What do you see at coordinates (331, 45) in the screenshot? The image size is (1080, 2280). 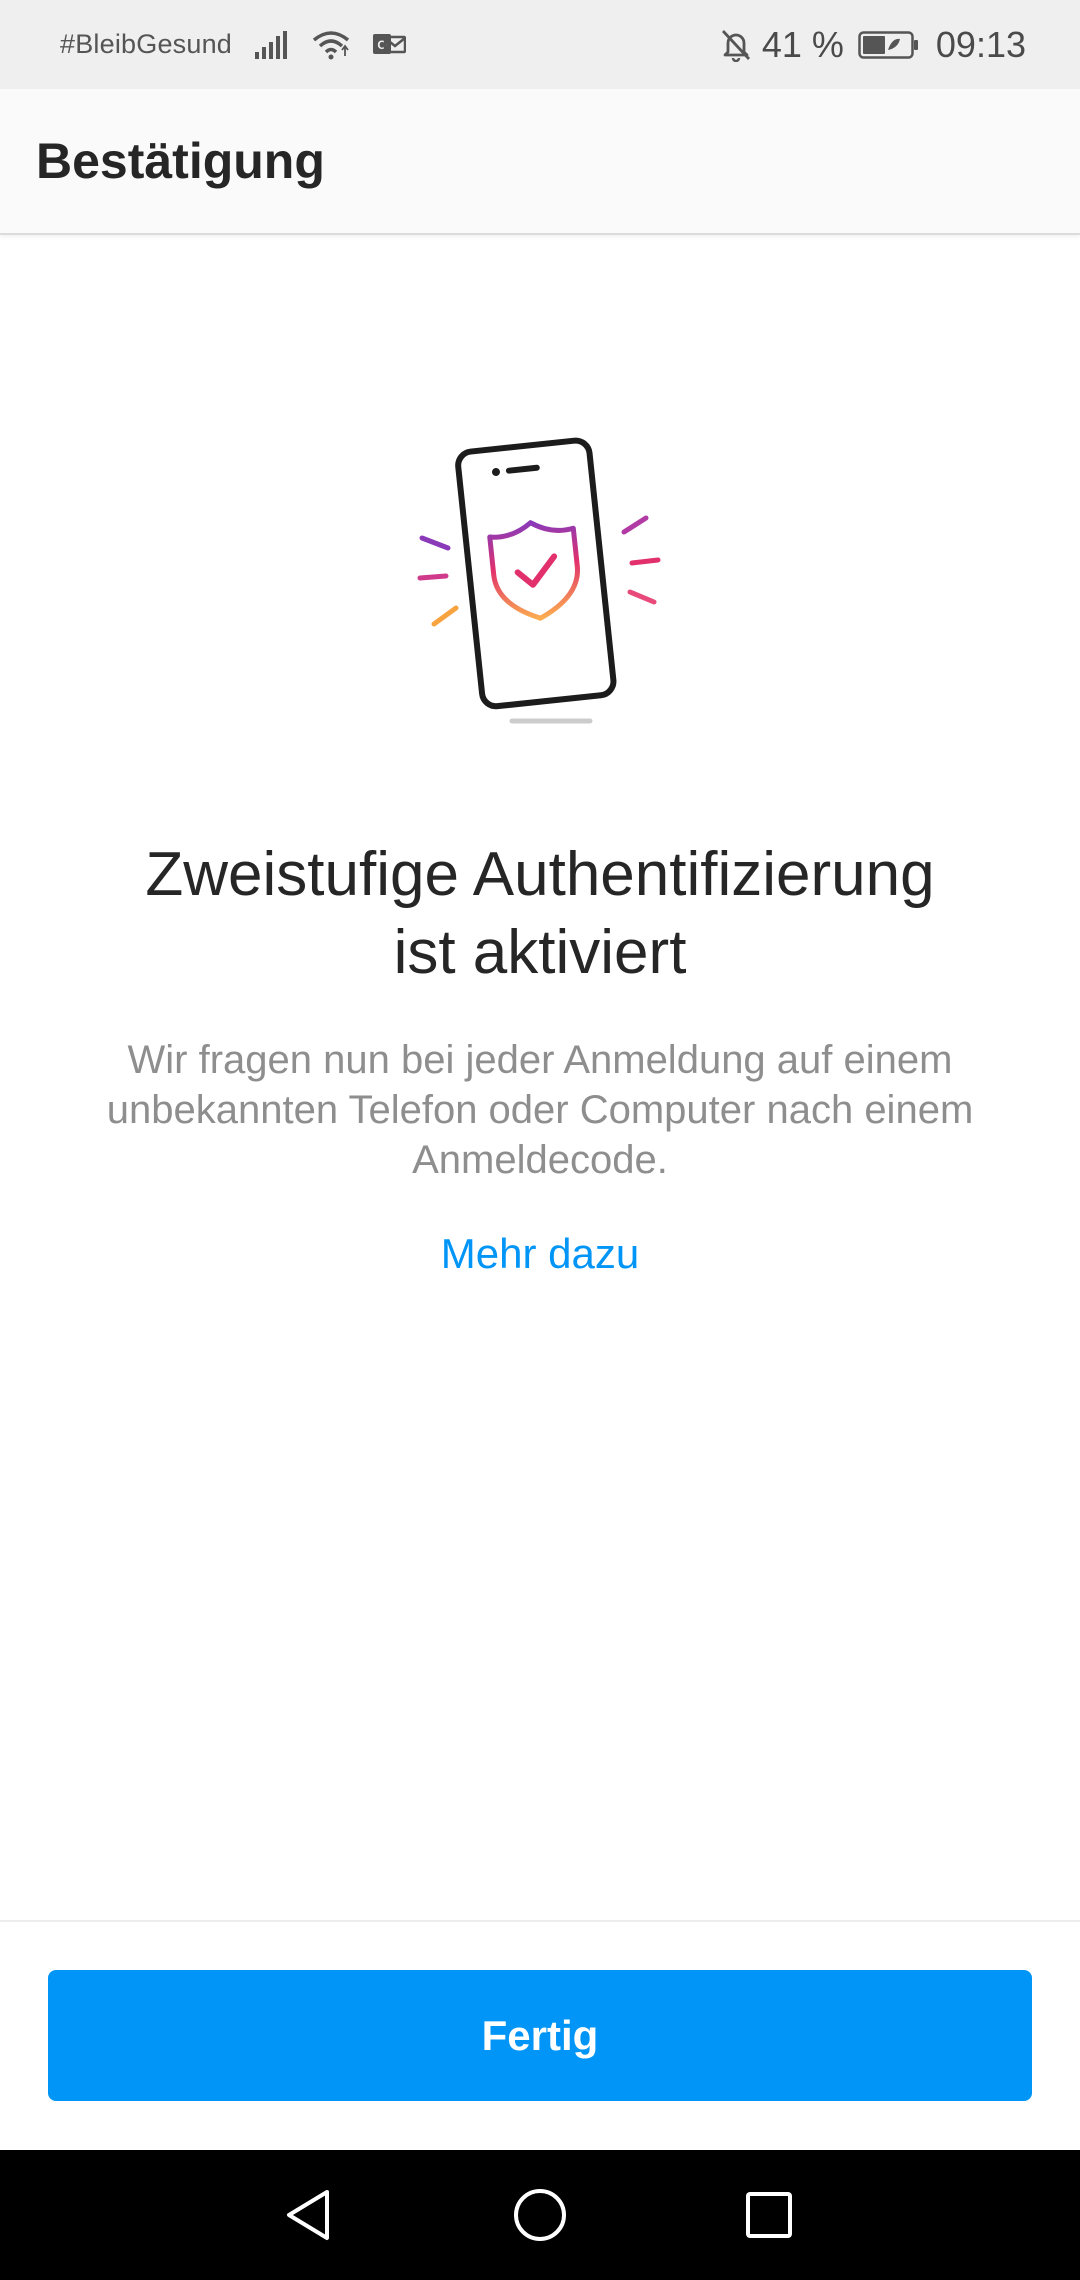 I see `wifi-icon` at bounding box center [331, 45].